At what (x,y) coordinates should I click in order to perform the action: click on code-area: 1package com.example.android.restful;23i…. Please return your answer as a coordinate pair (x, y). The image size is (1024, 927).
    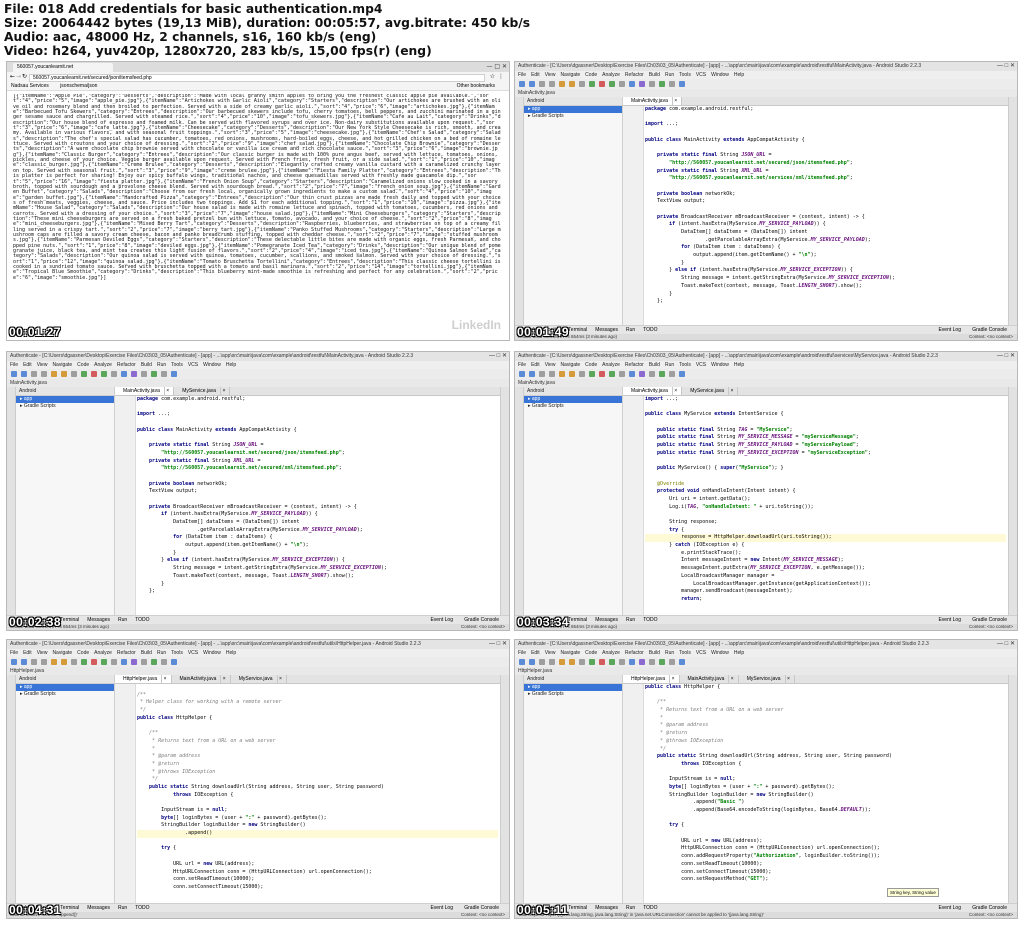
    Looking at the image, I should click on (317, 506).